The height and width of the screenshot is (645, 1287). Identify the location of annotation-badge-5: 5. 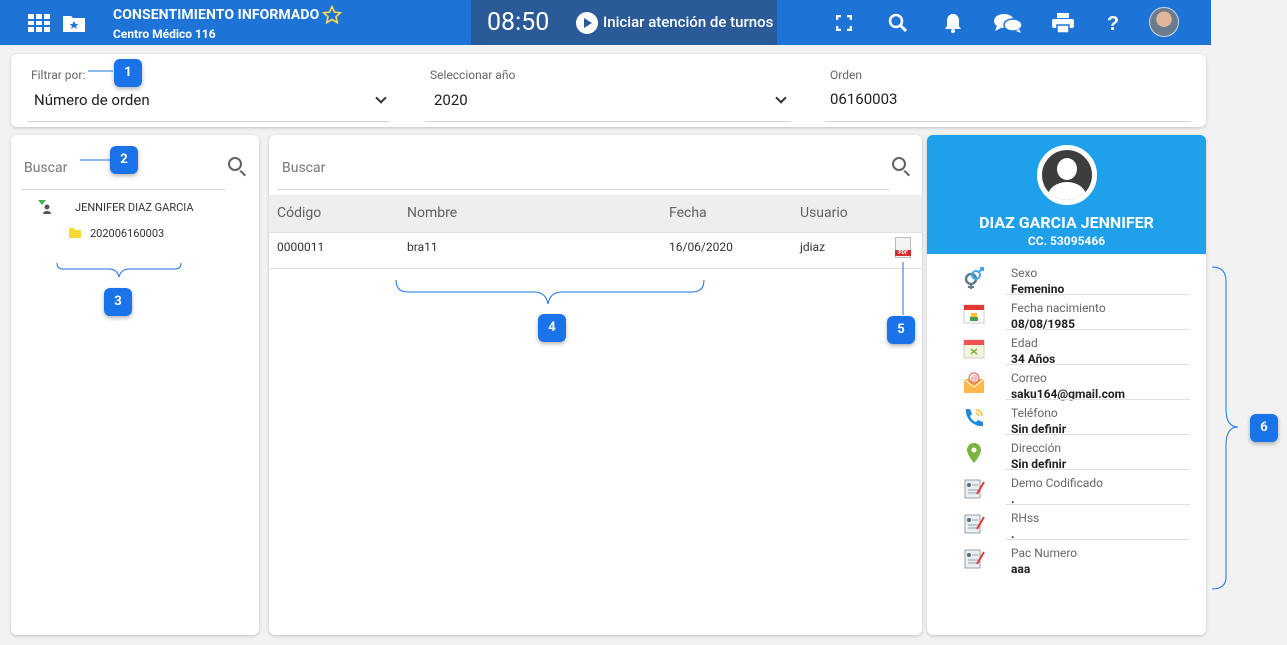
(901, 330).